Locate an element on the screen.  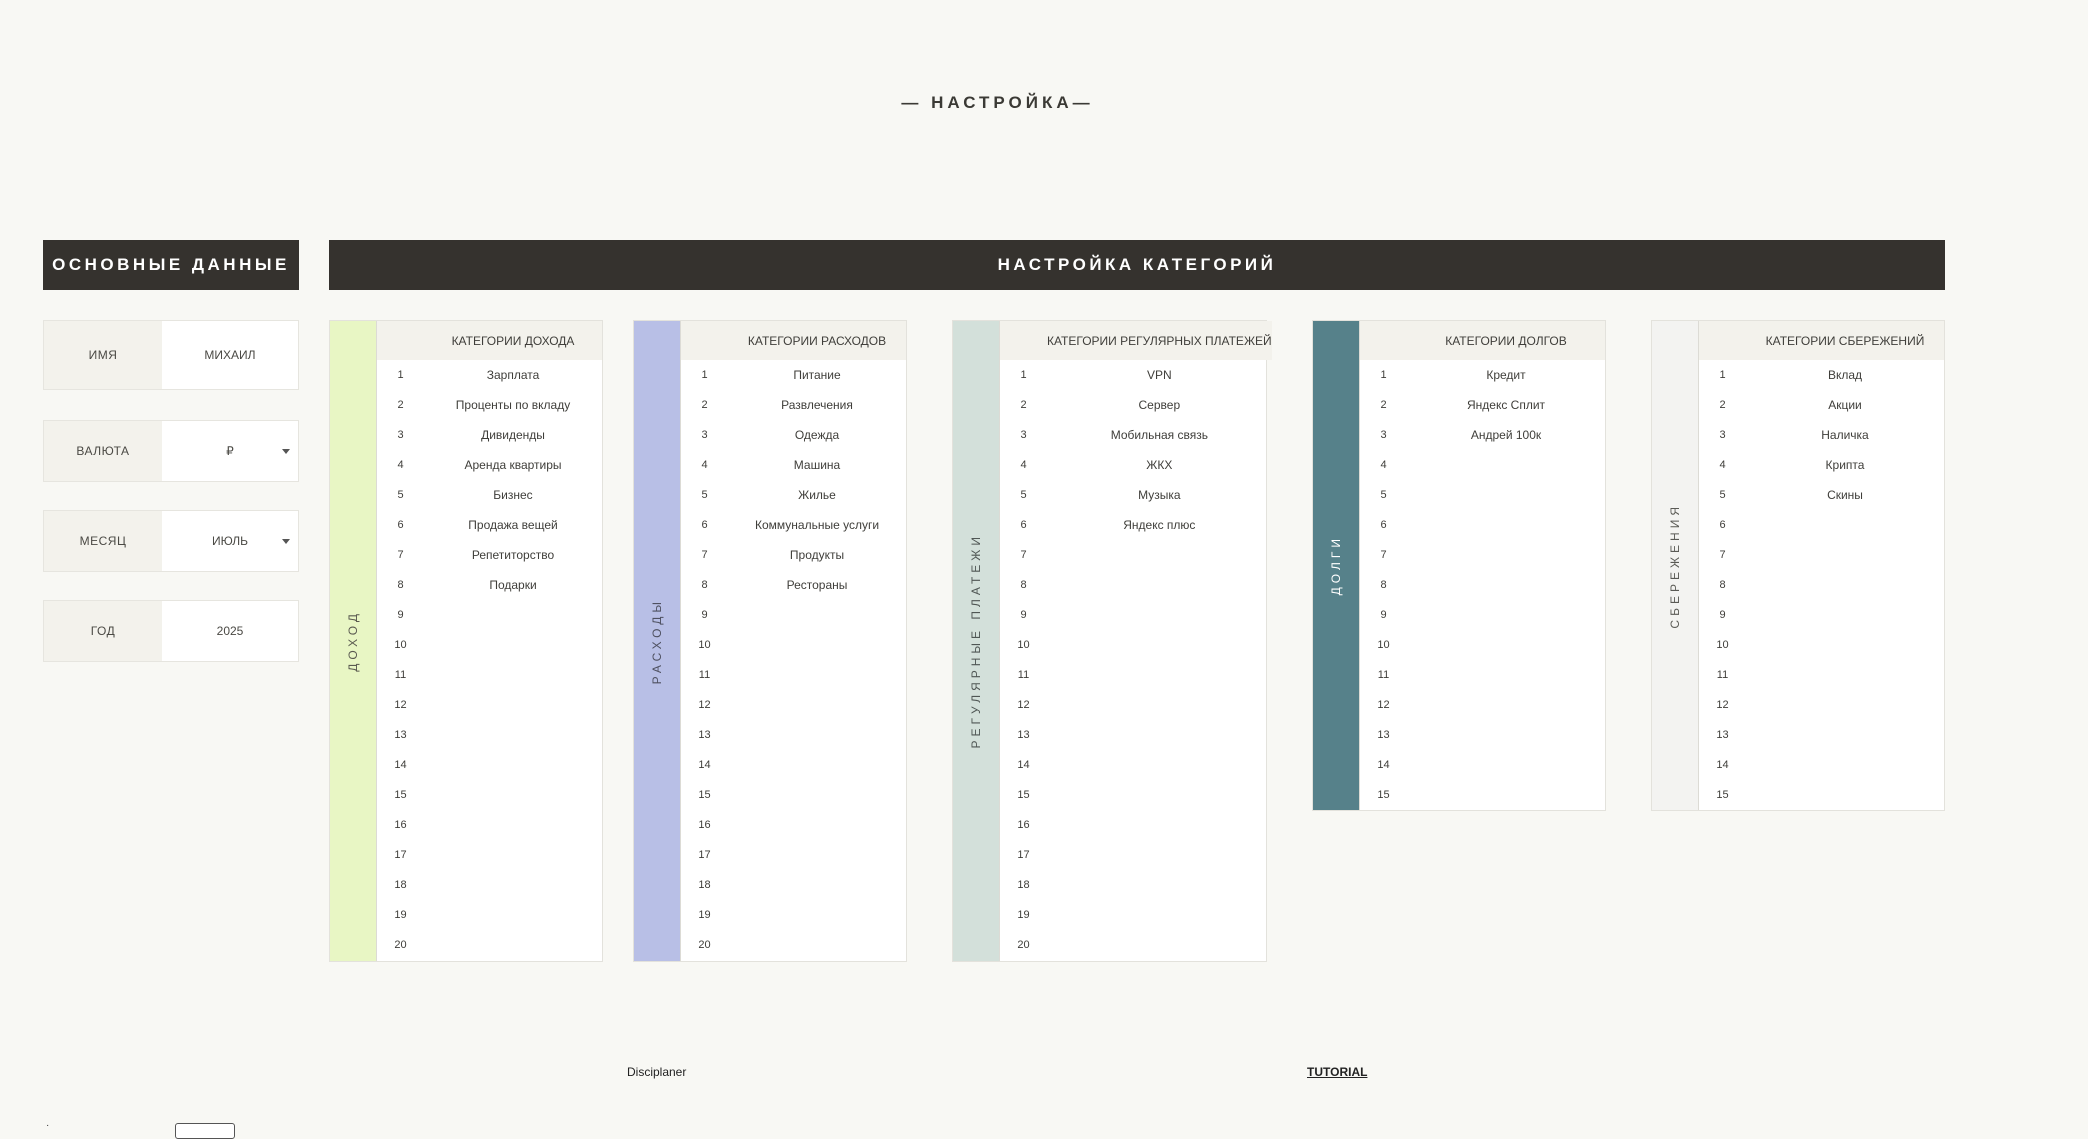
category-cell: Дивиденды is located at coordinates (513, 435).